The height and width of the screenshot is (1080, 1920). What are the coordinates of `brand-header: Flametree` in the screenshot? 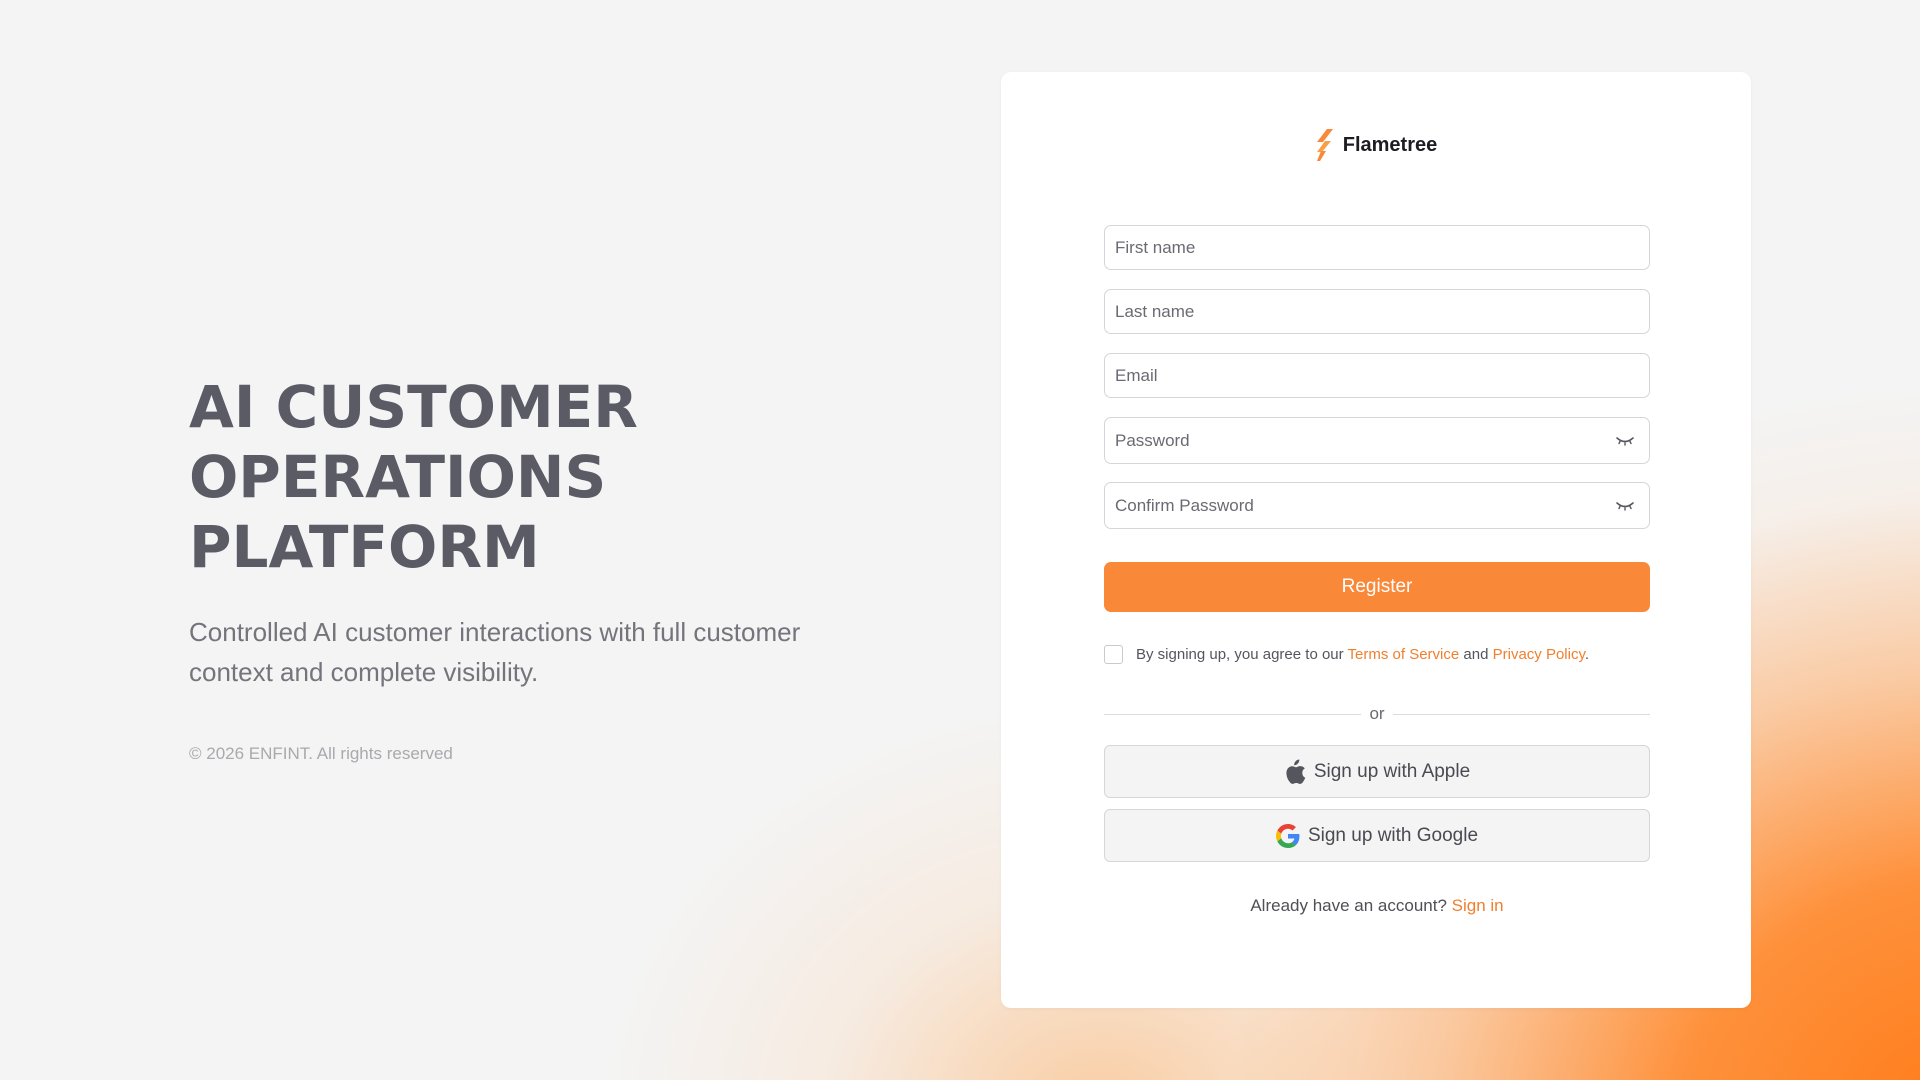 It's located at (1376, 145).